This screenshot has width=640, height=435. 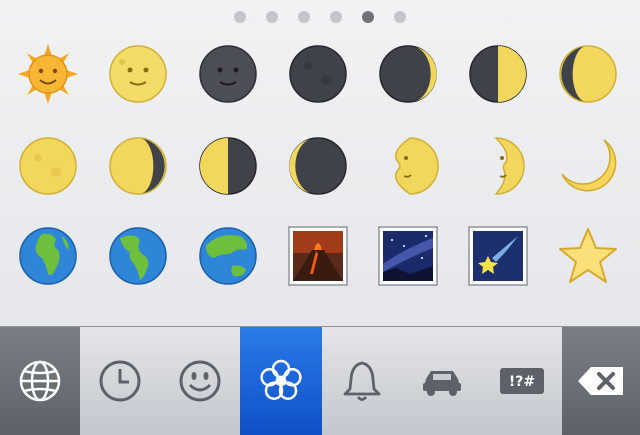 I want to click on emoji-waning-crescent-moon, so click(x=318, y=166).